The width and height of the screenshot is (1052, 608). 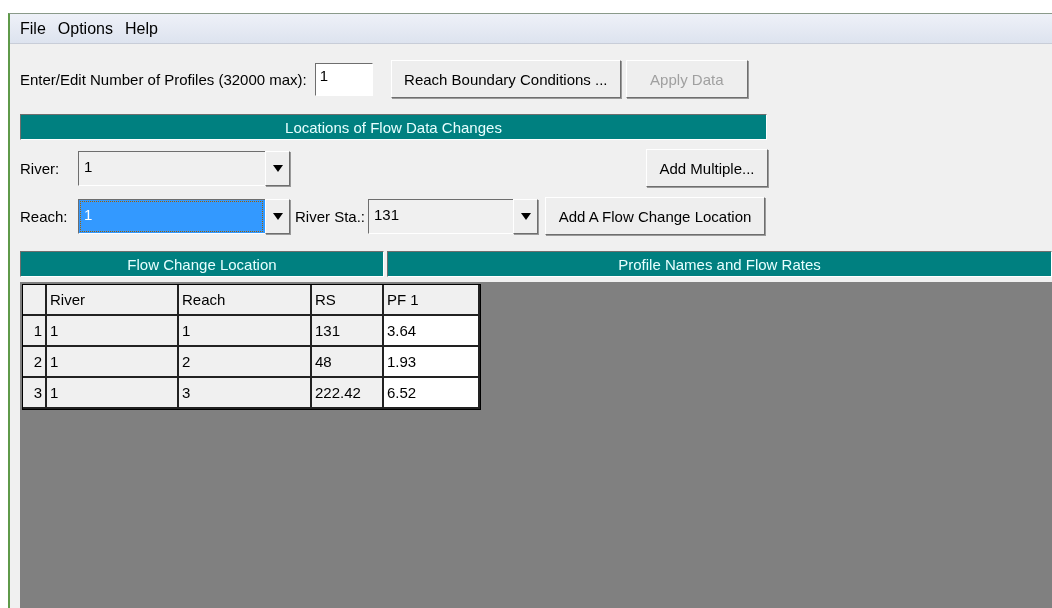 What do you see at coordinates (348, 300) in the screenshot?
I see `column-header: RS` at bounding box center [348, 300].